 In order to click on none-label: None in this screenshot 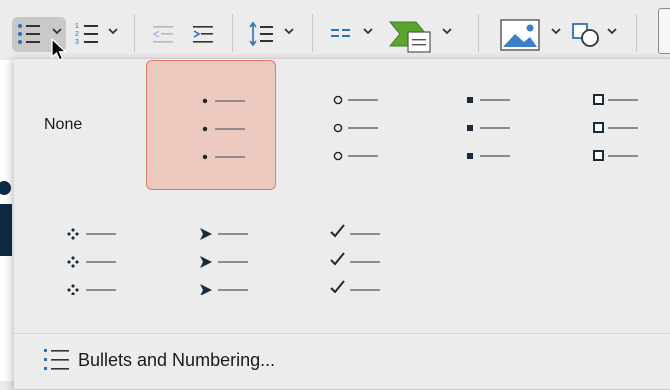, I will do `click(63, 124)`.